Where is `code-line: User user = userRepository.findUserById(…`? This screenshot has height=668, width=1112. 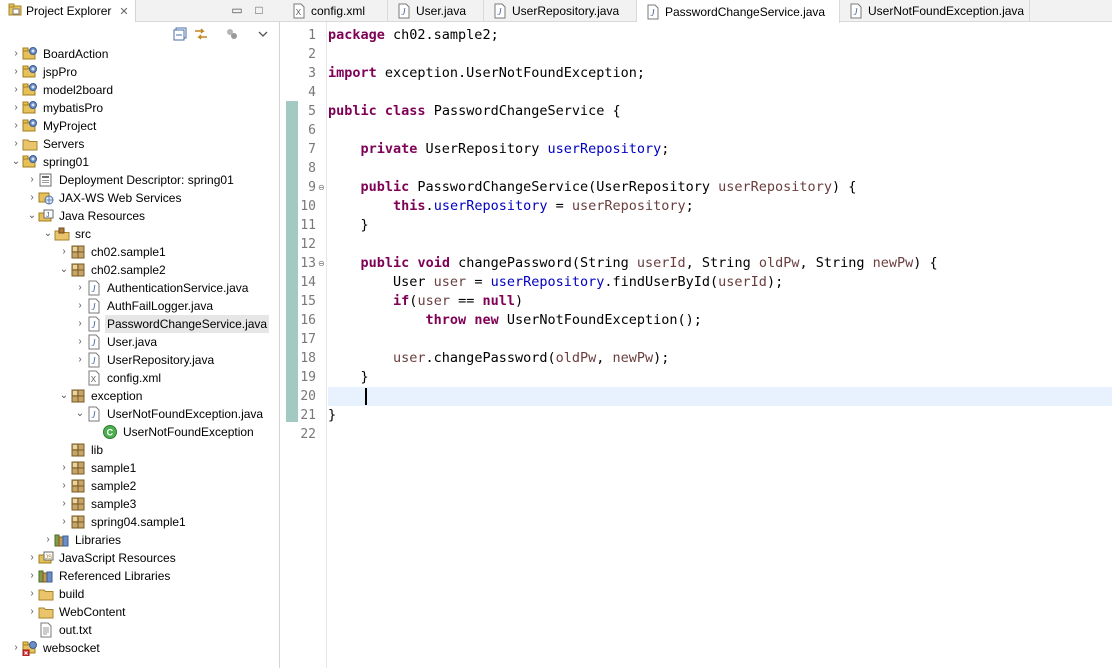 code-line: User user = userRepository.findUserById(… is located at coordinates (720, 282).